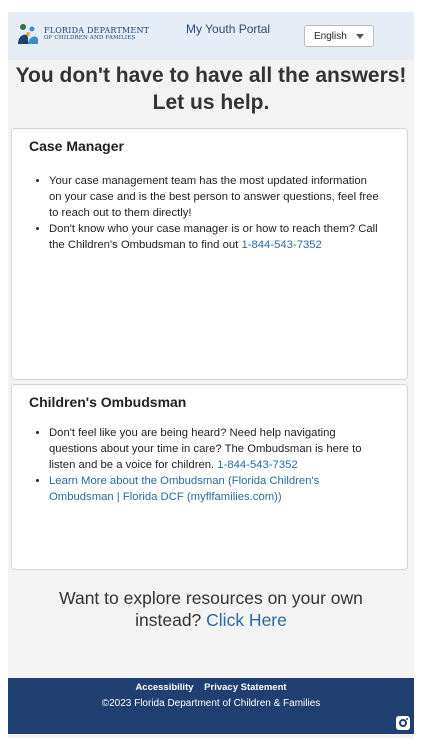 The image size is (422, 750). What do you see at coordinates (76, 146) in the screenshot?
I see `case-manager-title: Case Manager` at bounding box center [76, 146].